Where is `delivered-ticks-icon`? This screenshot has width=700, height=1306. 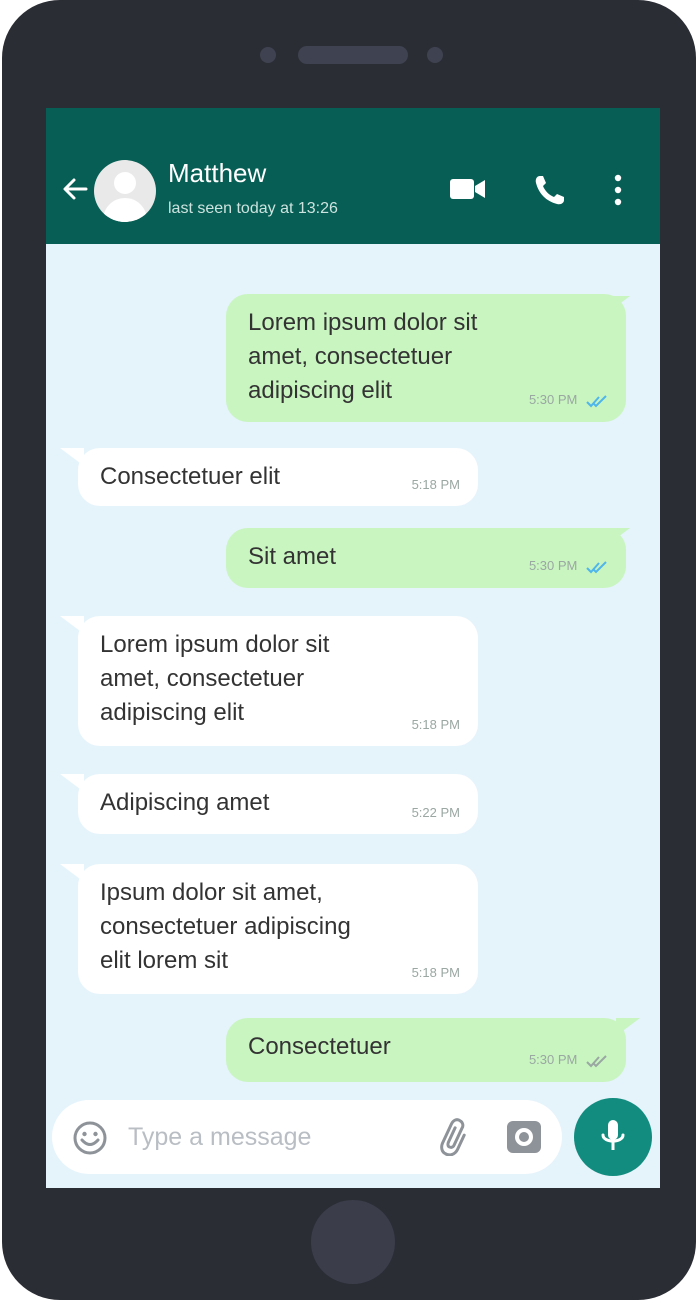 delivered-ticks-icon is located at coordinates (596, 1061).